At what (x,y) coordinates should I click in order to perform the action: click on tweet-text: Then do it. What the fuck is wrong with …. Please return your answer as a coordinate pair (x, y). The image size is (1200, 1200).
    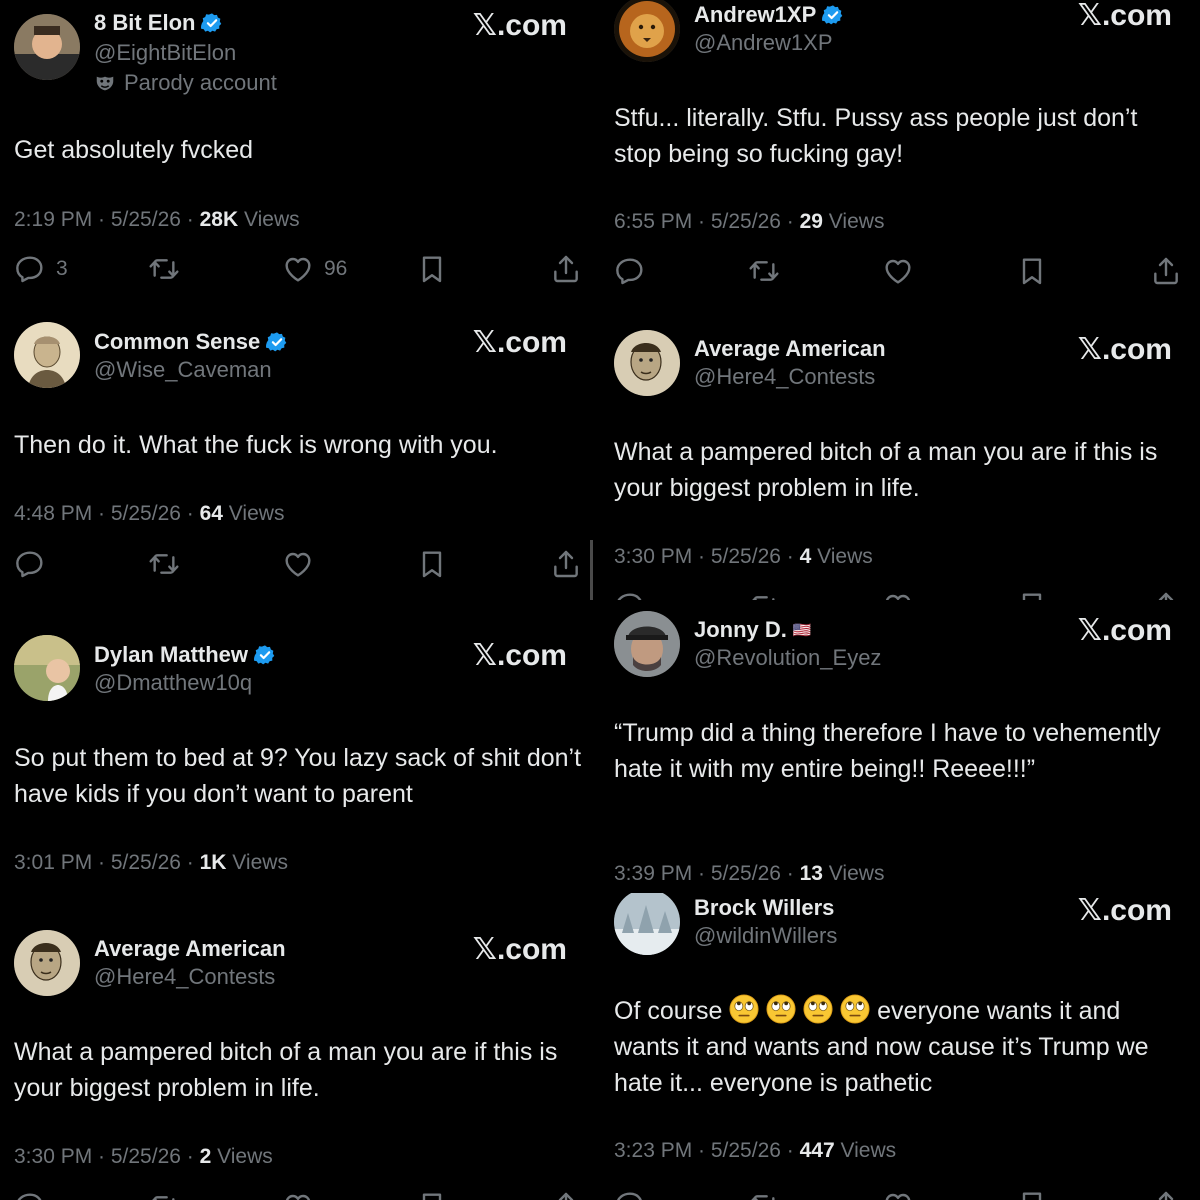
    Looking at the image, I should click on (256, 445).